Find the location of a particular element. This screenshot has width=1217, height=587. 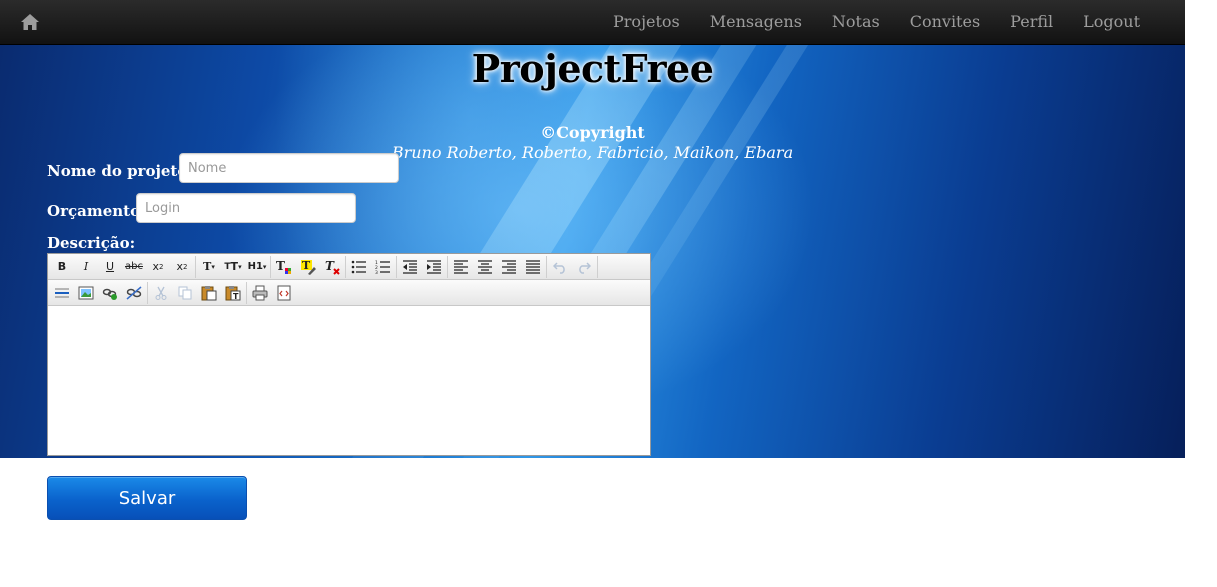

nav-convites: Convites is located at coordinates (945, 22).